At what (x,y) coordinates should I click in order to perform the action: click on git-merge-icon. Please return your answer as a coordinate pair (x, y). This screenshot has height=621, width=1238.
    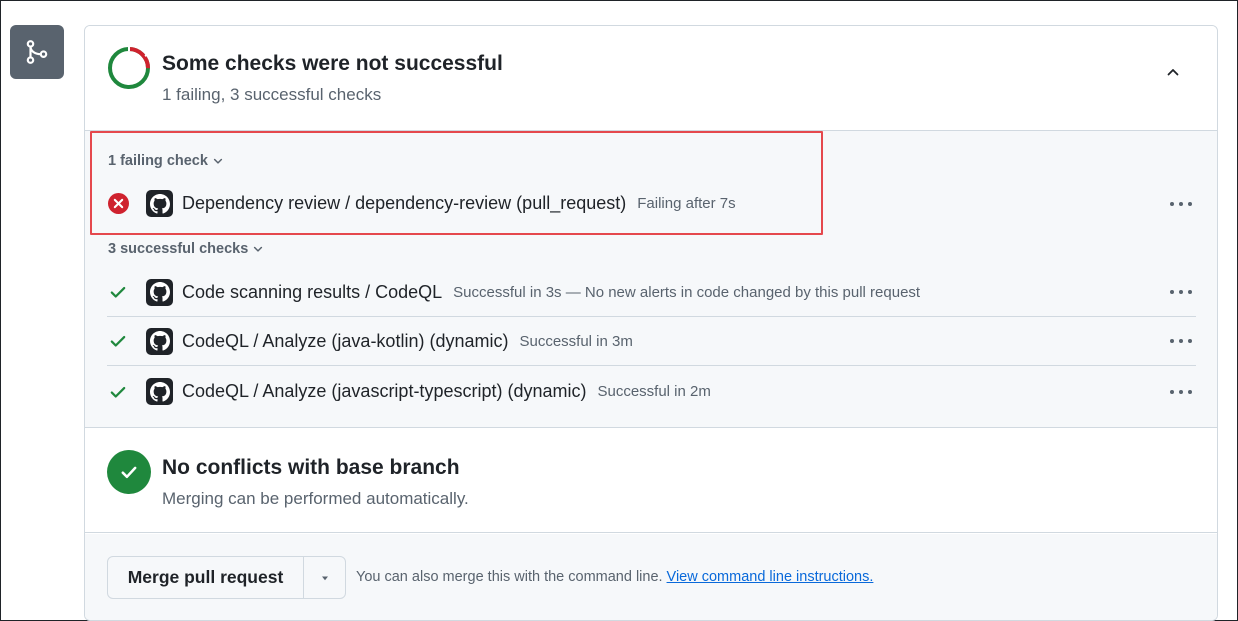
    Looking at the image, I should click on (37, 52).